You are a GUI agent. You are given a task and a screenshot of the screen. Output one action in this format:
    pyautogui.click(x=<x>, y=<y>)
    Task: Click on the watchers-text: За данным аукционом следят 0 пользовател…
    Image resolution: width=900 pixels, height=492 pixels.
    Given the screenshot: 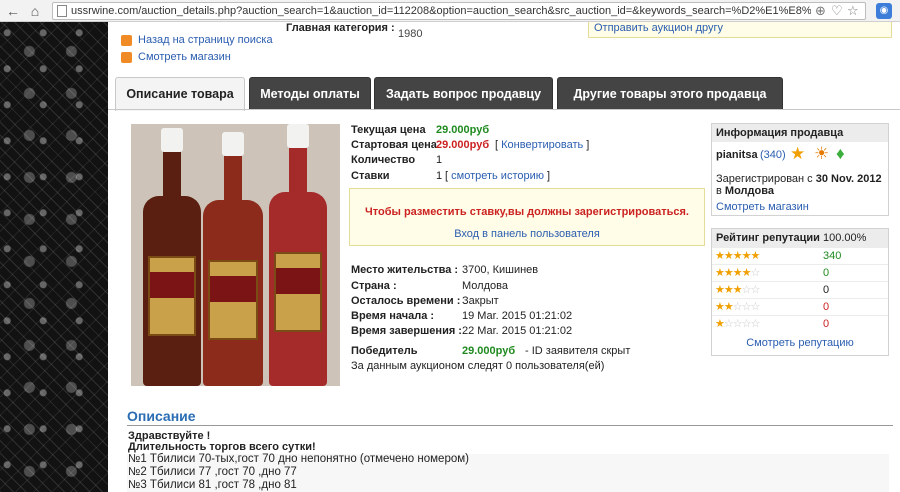 What is the action you would take?
    pyautogui.click(x=478, y=366)
    